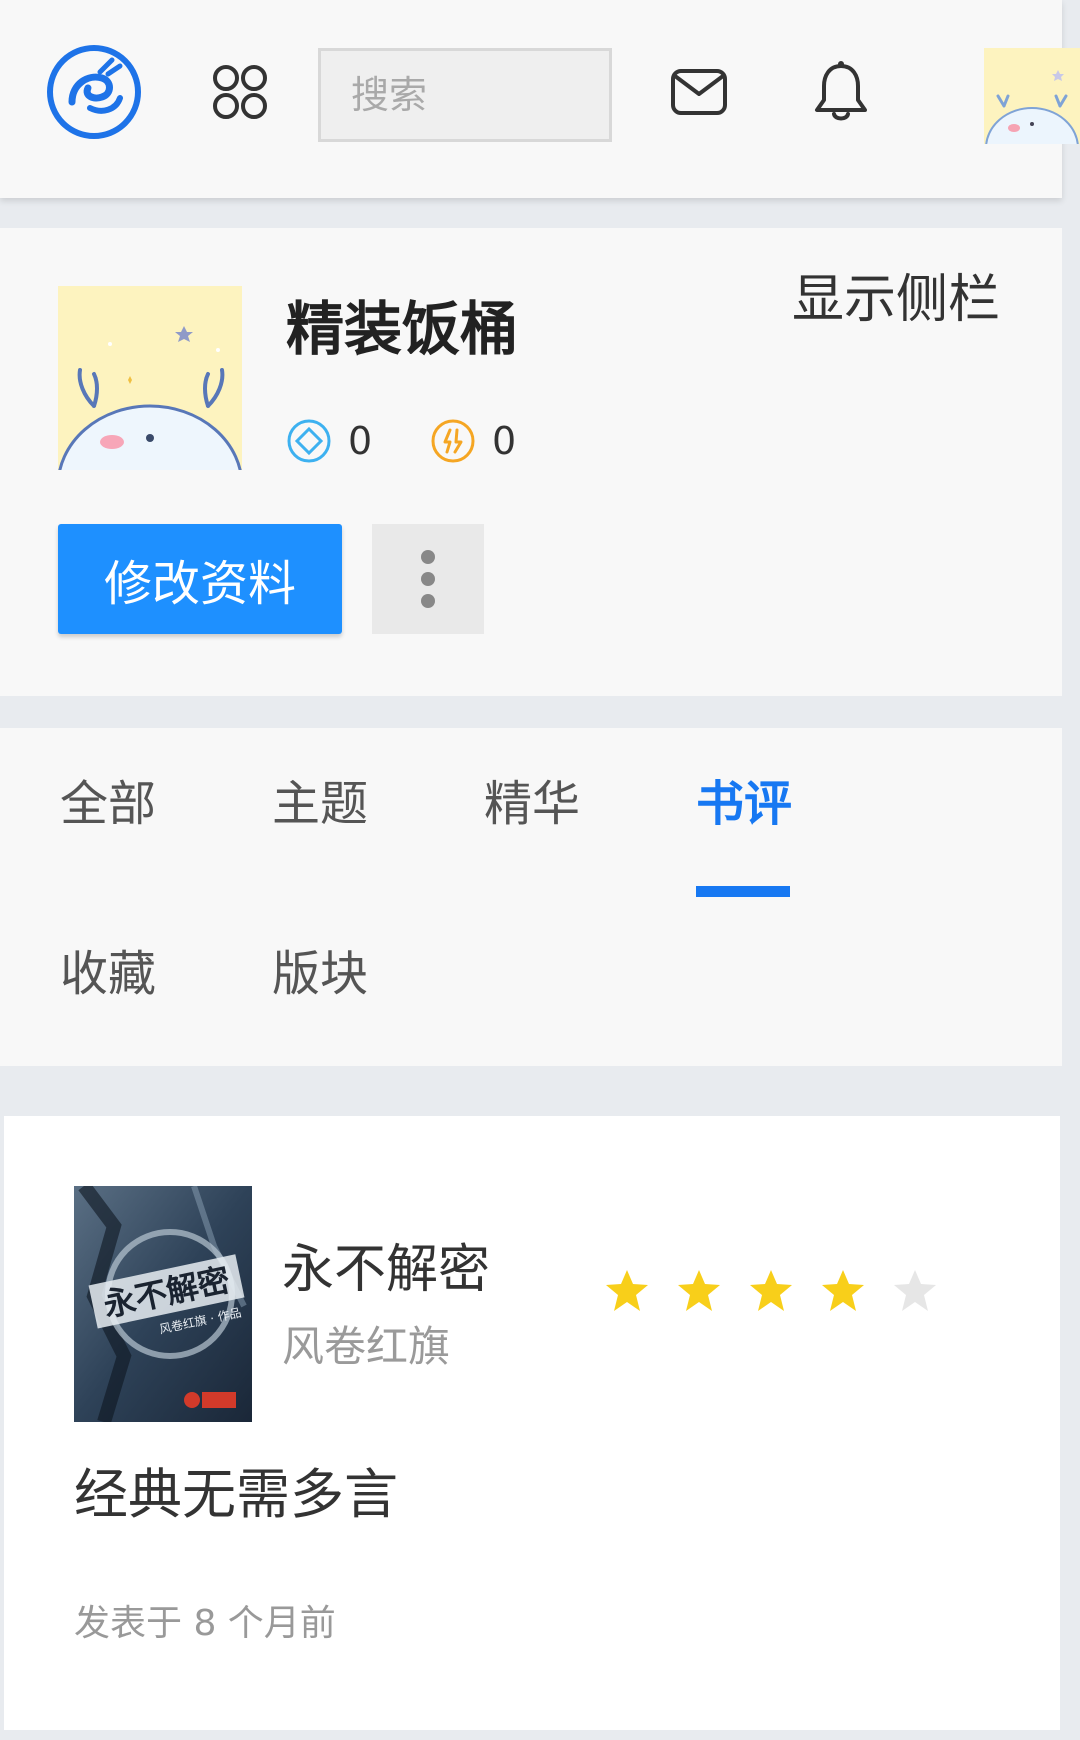  Describe the element at coordinates (743, 891) in the screenshot. I see `active-tab-indicator` at that location.